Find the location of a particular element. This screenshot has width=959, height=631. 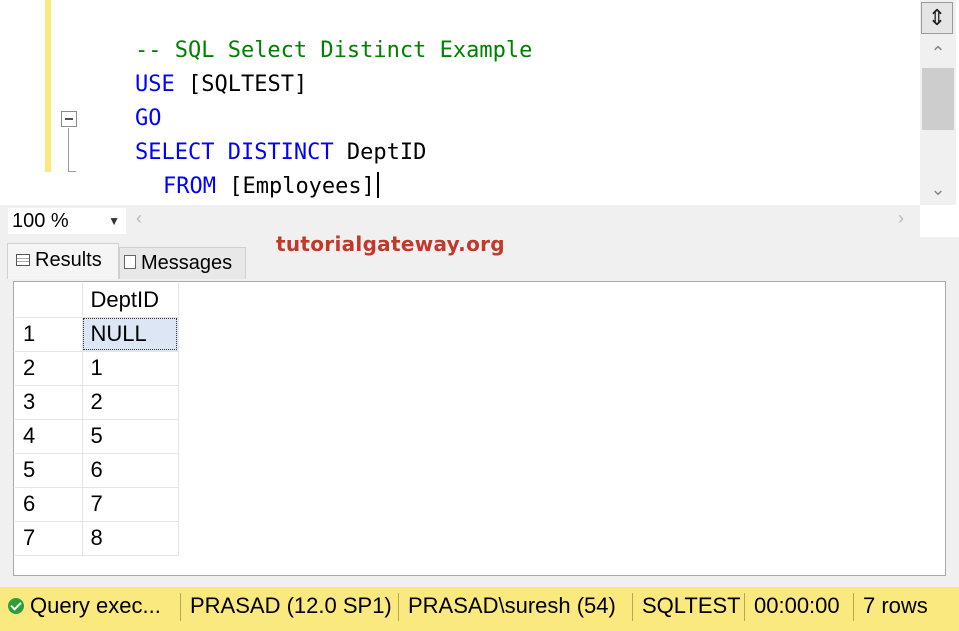

watermark: tutorialgateway.org is located at coordinates (390, 244).